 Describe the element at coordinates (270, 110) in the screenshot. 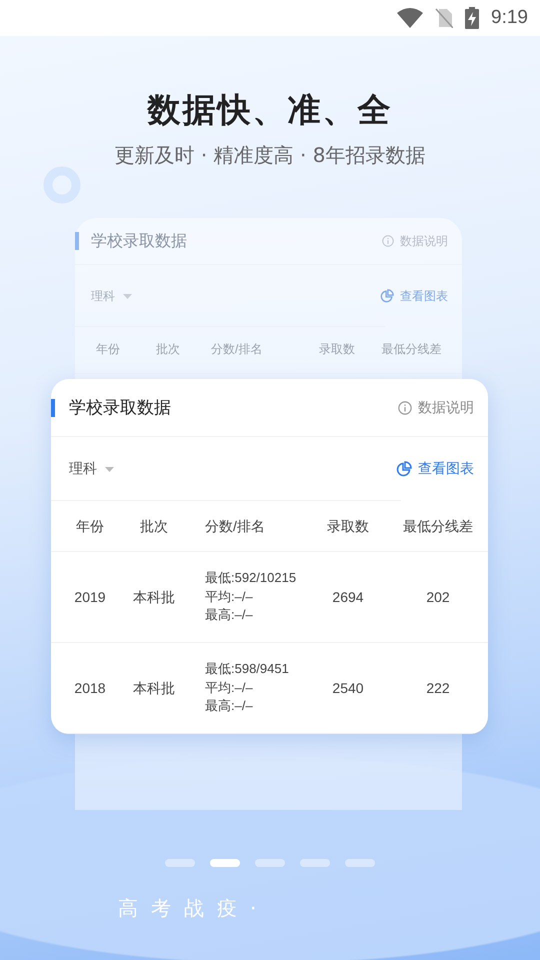

I see `headline: 数据快、准、全` at that location.